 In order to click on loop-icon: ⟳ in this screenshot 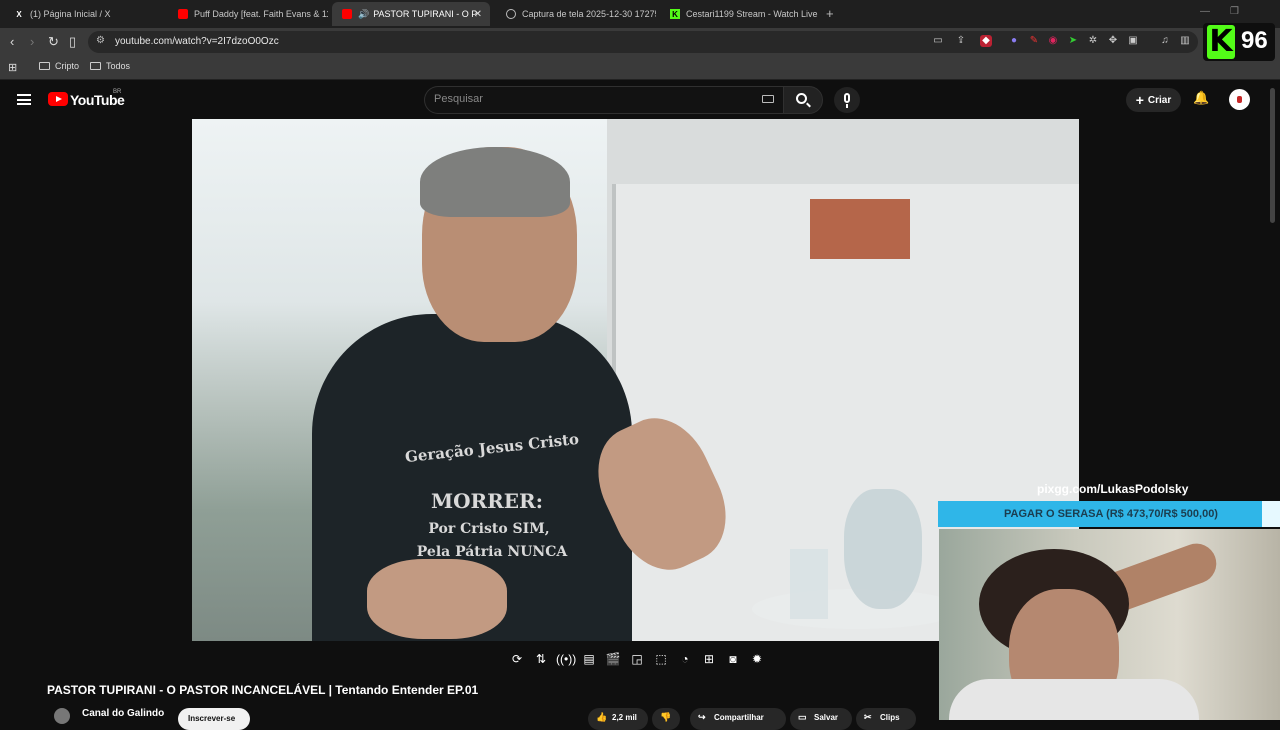, I will do `click(517, 659)`.